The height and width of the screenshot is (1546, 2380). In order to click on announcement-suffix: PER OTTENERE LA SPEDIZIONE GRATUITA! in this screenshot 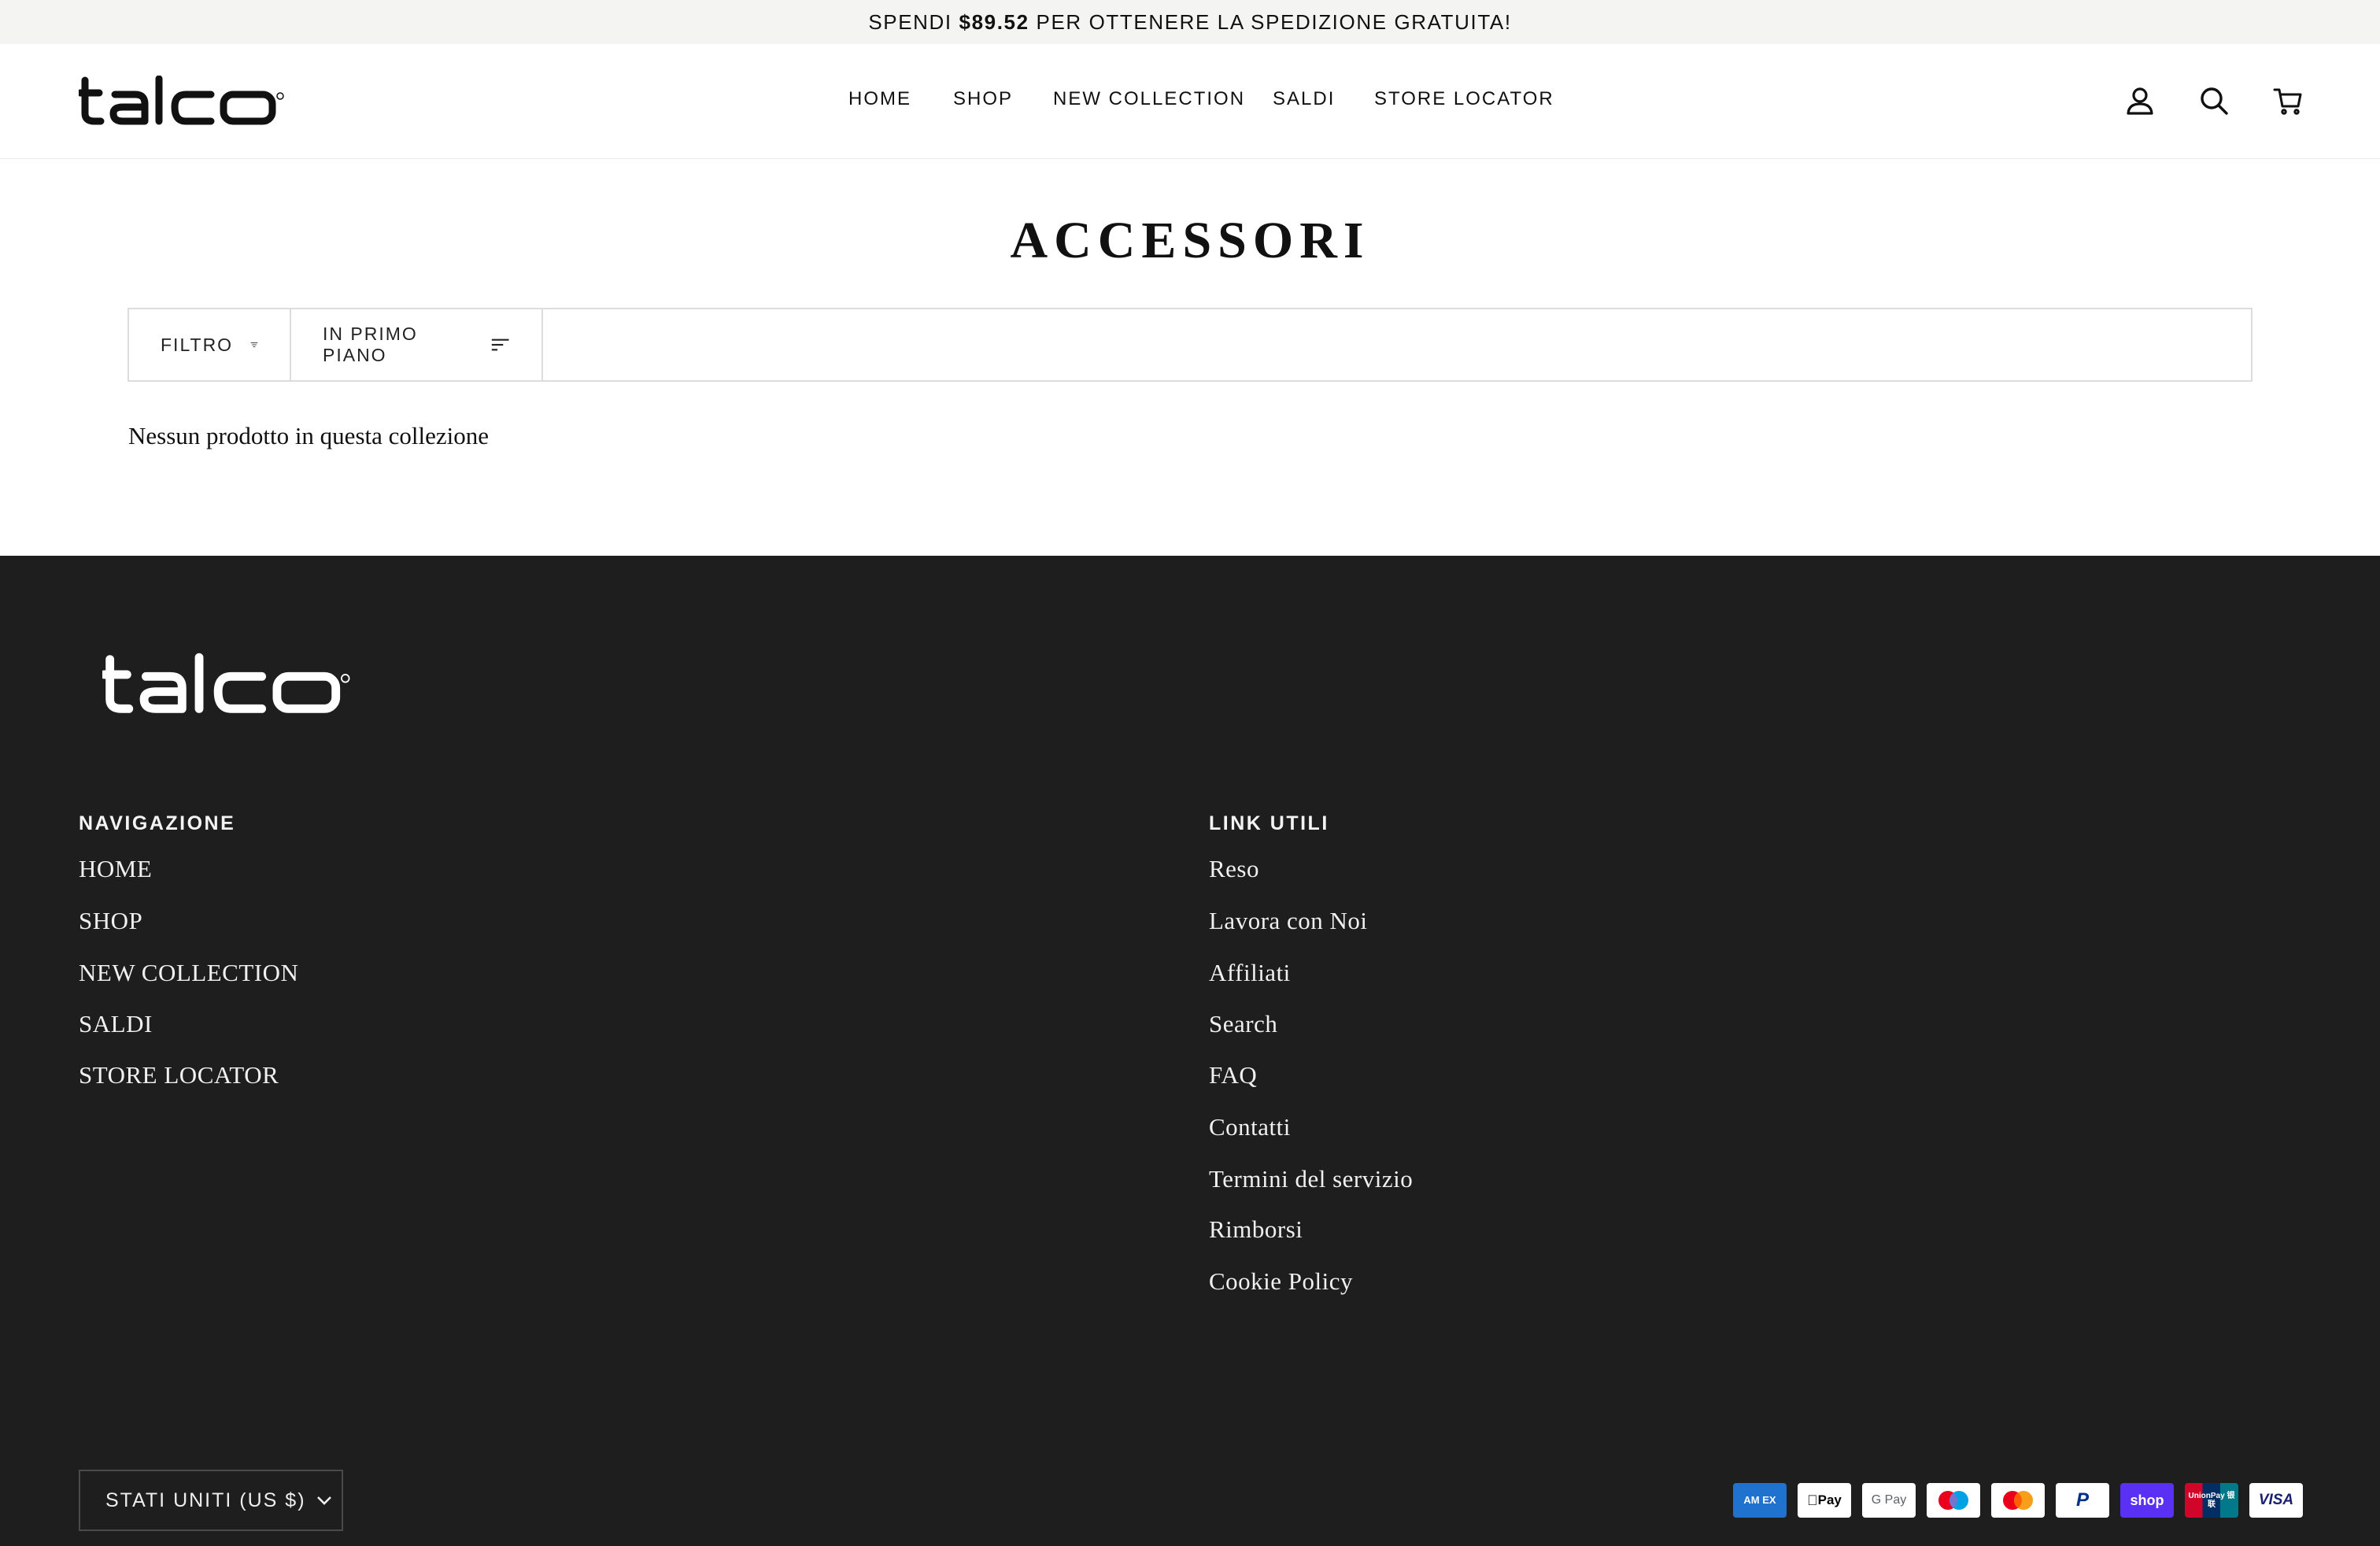, I will do `click(1274, 22)`.